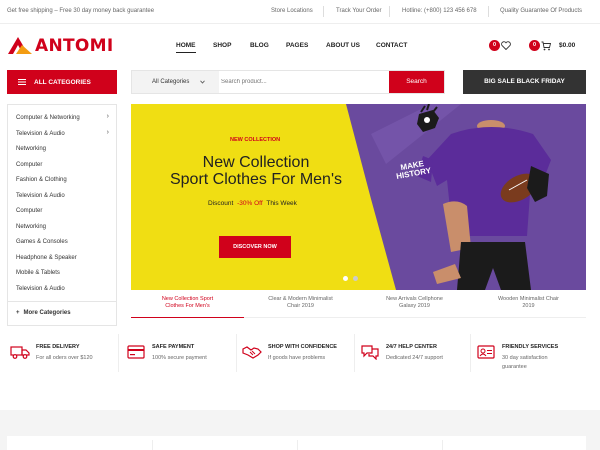 The width and height of the screenshot is (600, 450). Describe the element at coordinates (255, 179) in the screenshot. I see `banner-title-line2: Sport Clothes For Men's` at that location.